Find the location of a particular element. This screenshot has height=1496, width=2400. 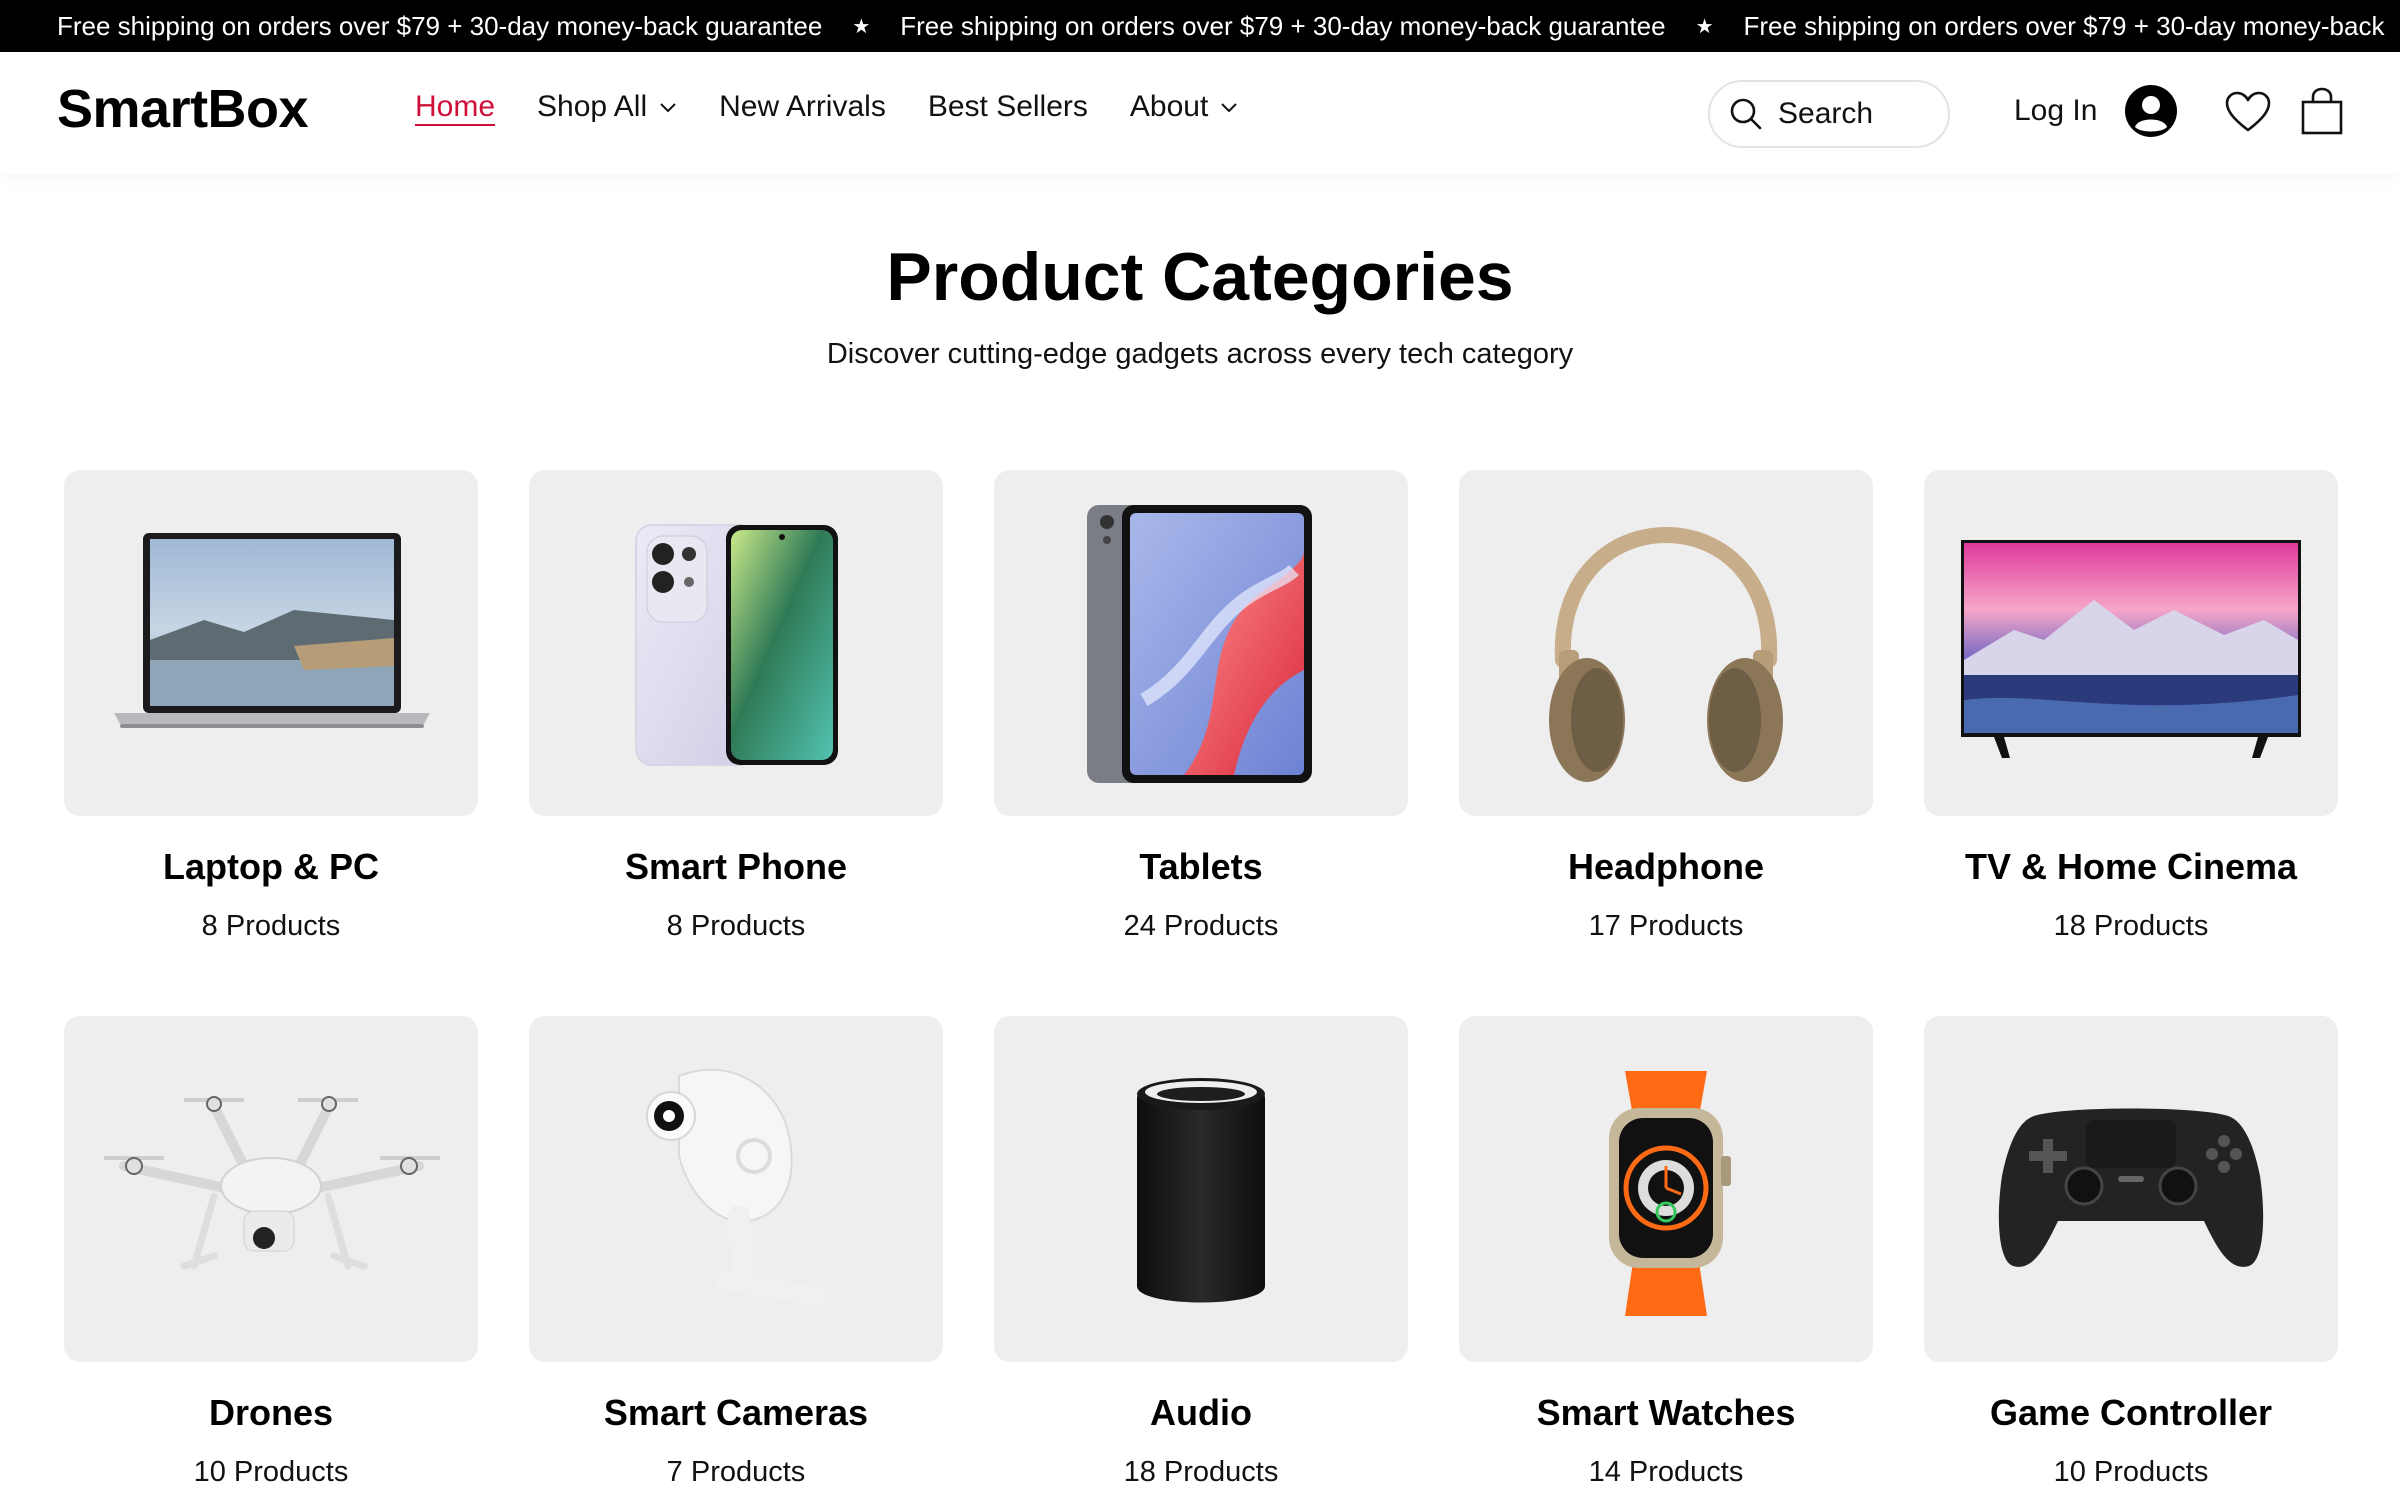

login-link: Log In is located at coordinates (2055, 111).